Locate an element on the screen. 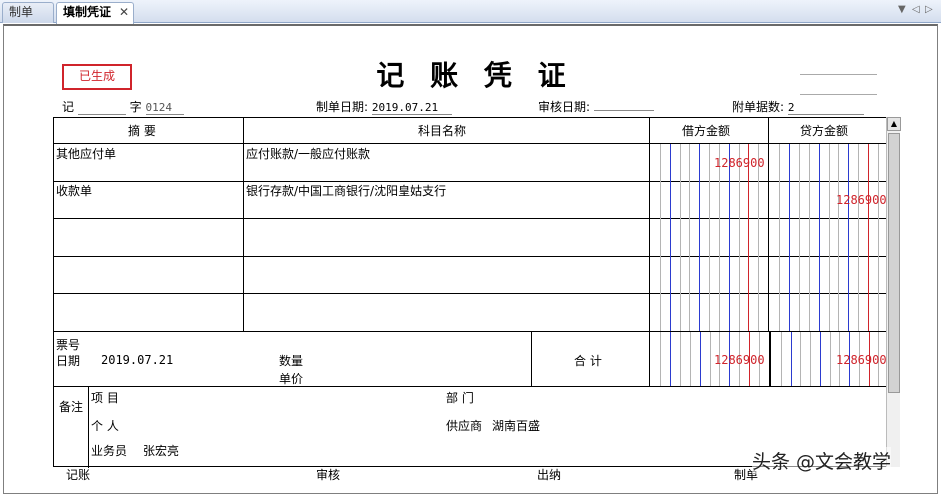 This screenshot has width=941, height=494. scroll-thumb is located at coordinates (894, 263).